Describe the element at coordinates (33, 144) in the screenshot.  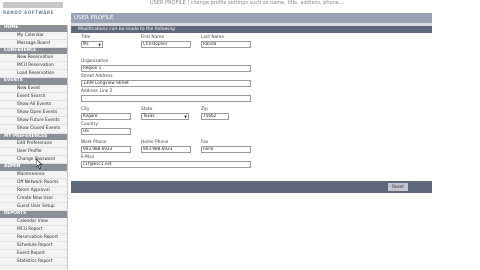
I see `sidebar-item: Edit Preferences` at that location.